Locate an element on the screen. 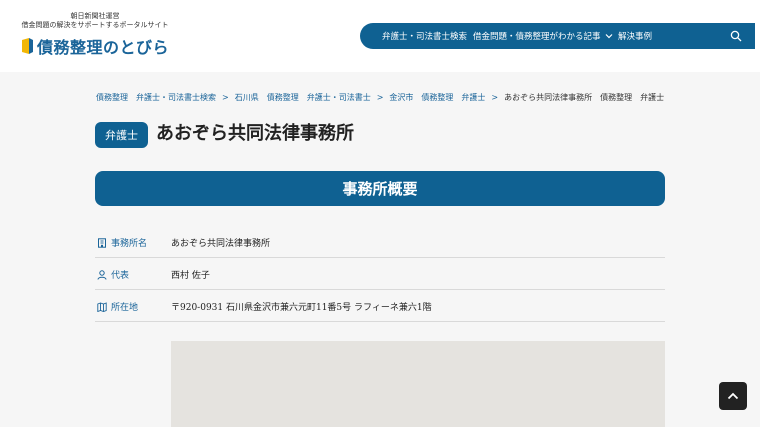  map-embed is located at coordinates (418, 384).